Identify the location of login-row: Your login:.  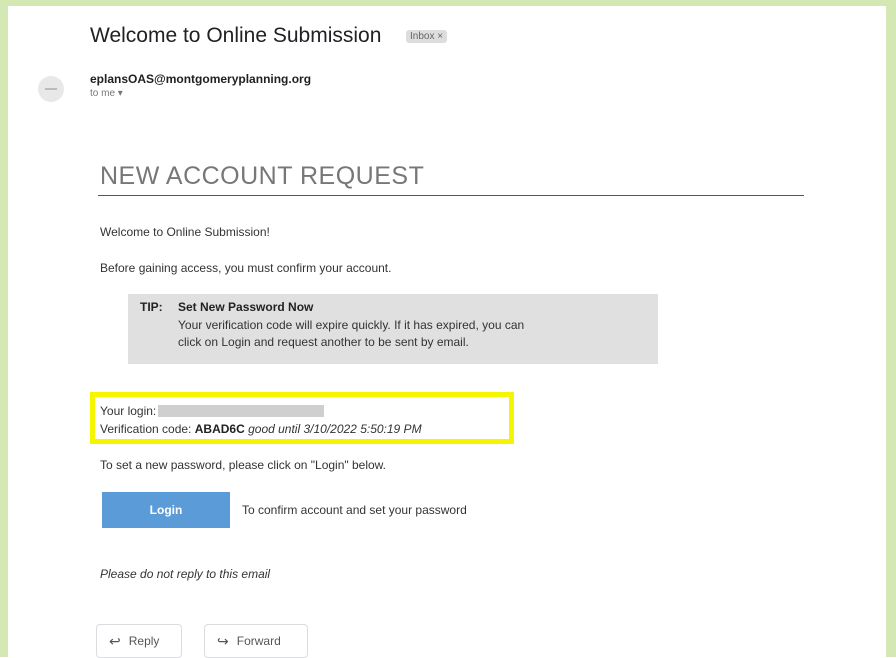
(212, 411).